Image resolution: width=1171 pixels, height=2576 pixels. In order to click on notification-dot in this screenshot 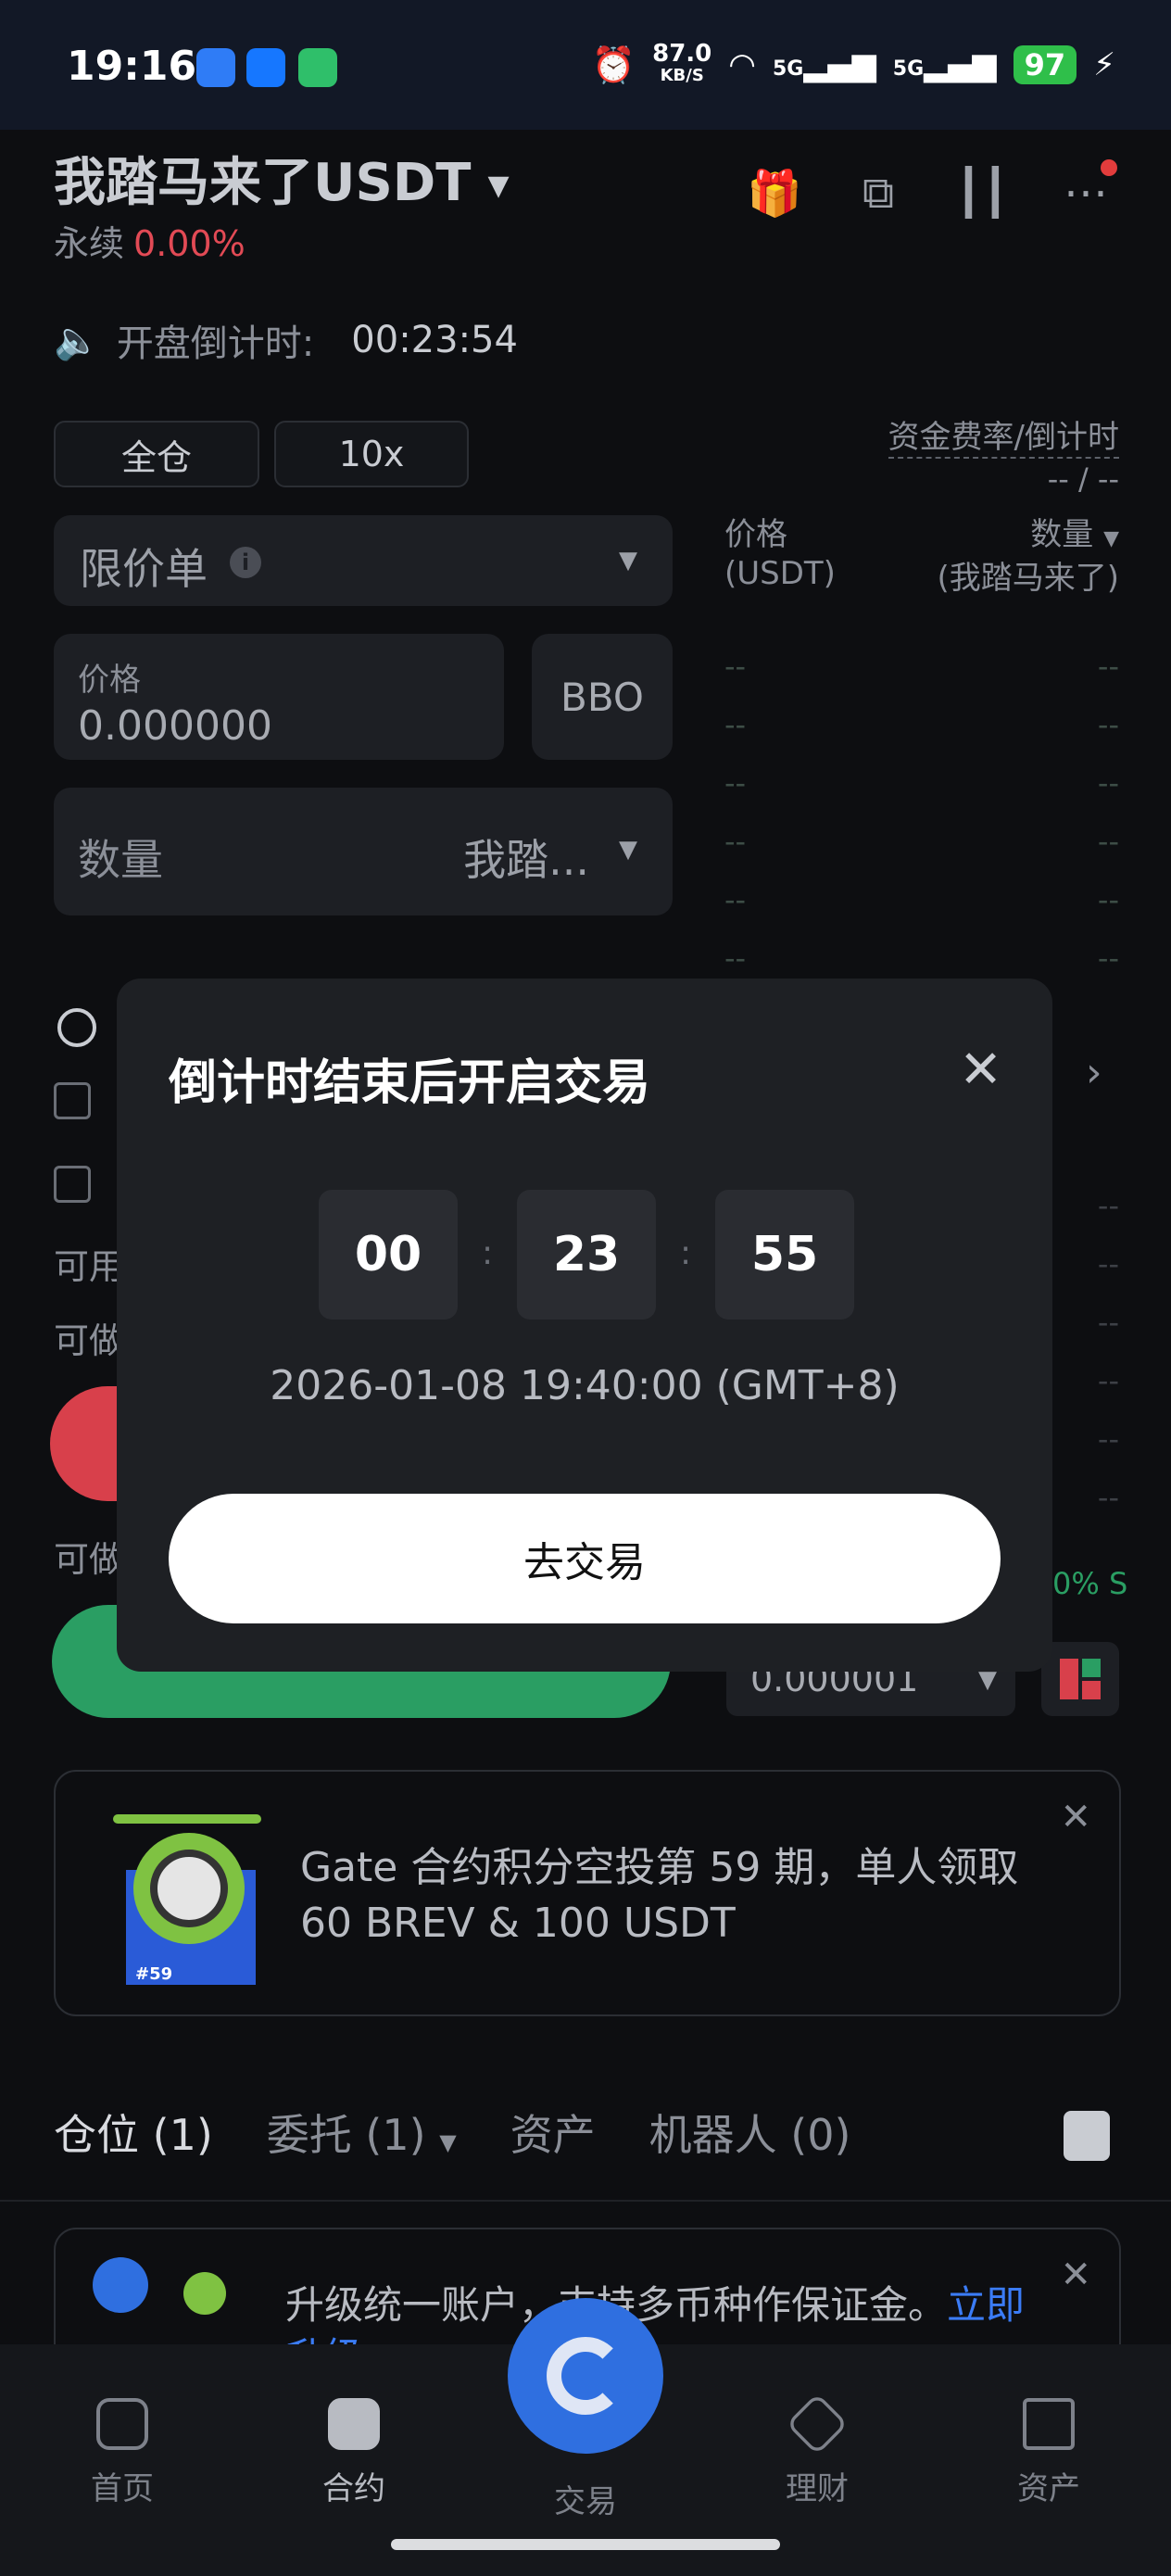, I will do `click(1109, 167)`.